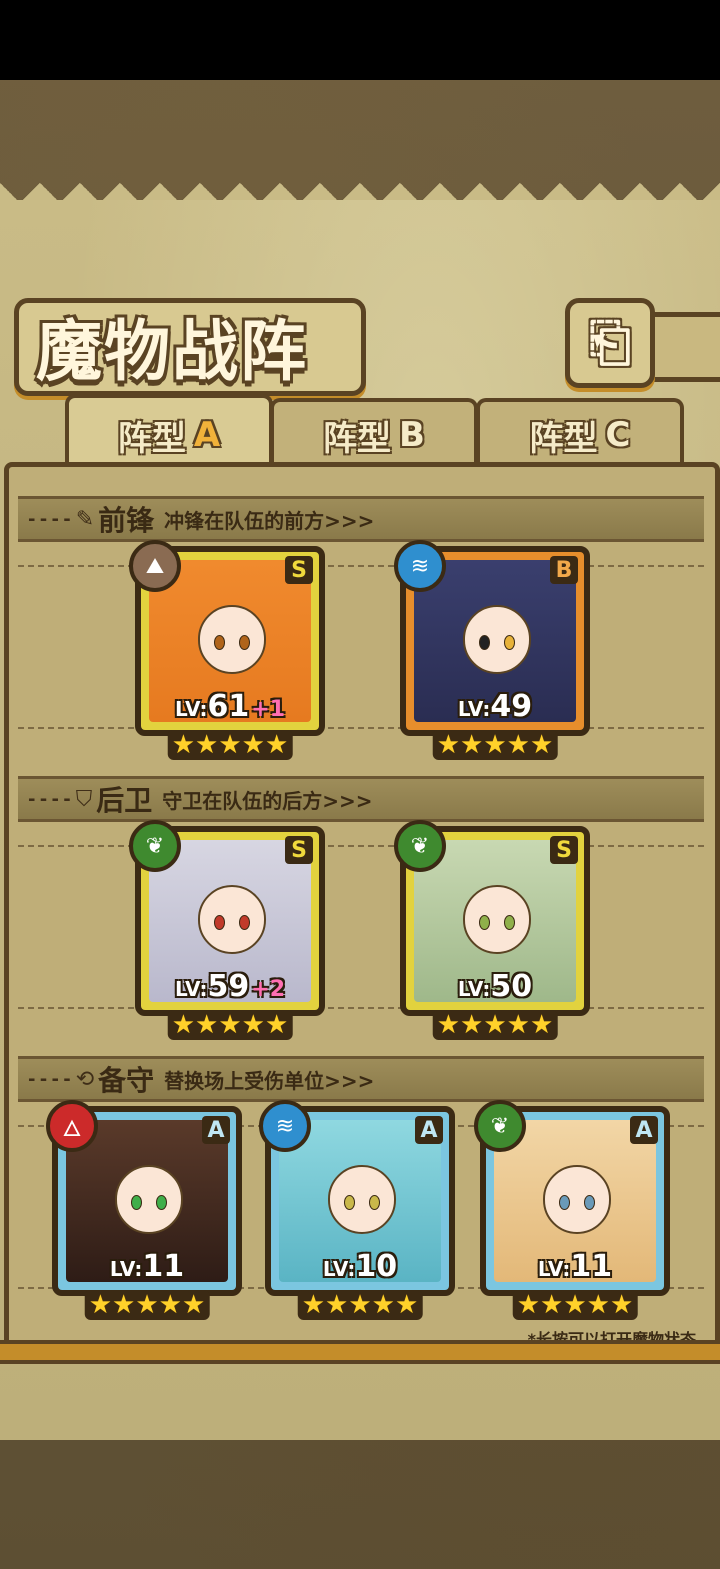 This screenshot has width=720, height=1569. What do you see at coordinates (360, 1352) in the screenshot?
I see `board-bottom-rail` at bounding box center [360, 1352].